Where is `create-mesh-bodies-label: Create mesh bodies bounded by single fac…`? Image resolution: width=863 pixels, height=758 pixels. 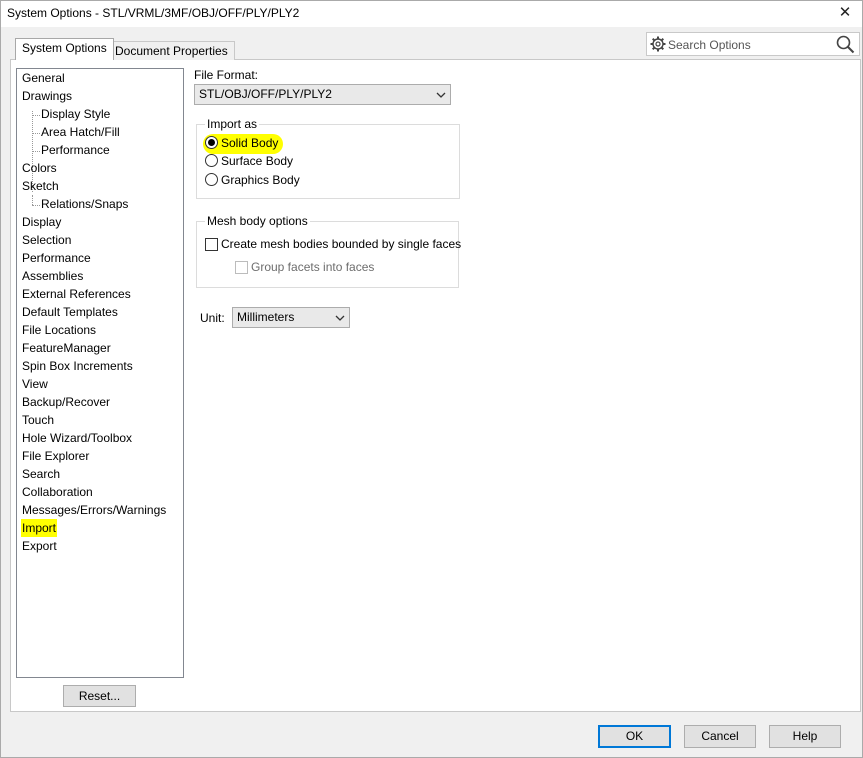 create-mesh-bodies-label: Create mesh bodies bounded by single fac… is located at coordinates (341, 244).